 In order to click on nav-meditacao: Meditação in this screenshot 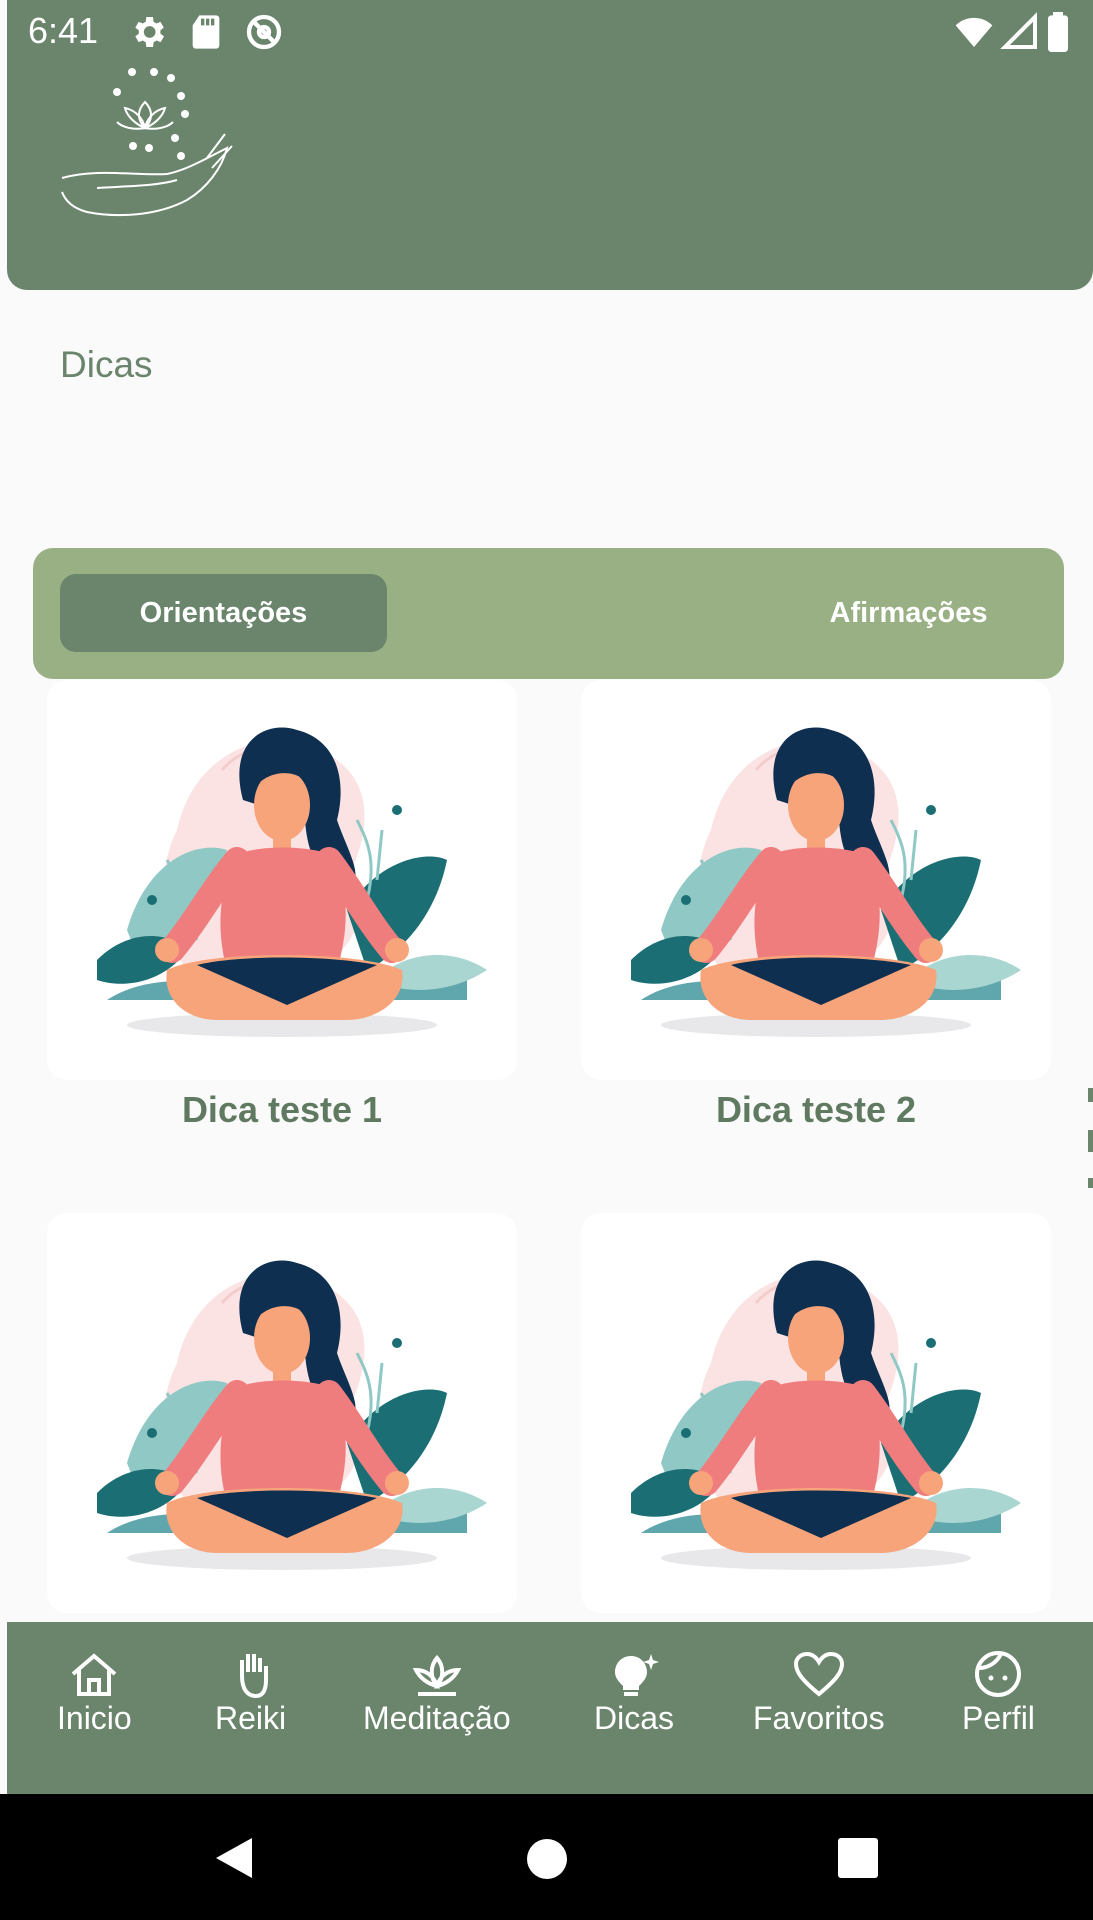, I will do `click(437, 1693)`.